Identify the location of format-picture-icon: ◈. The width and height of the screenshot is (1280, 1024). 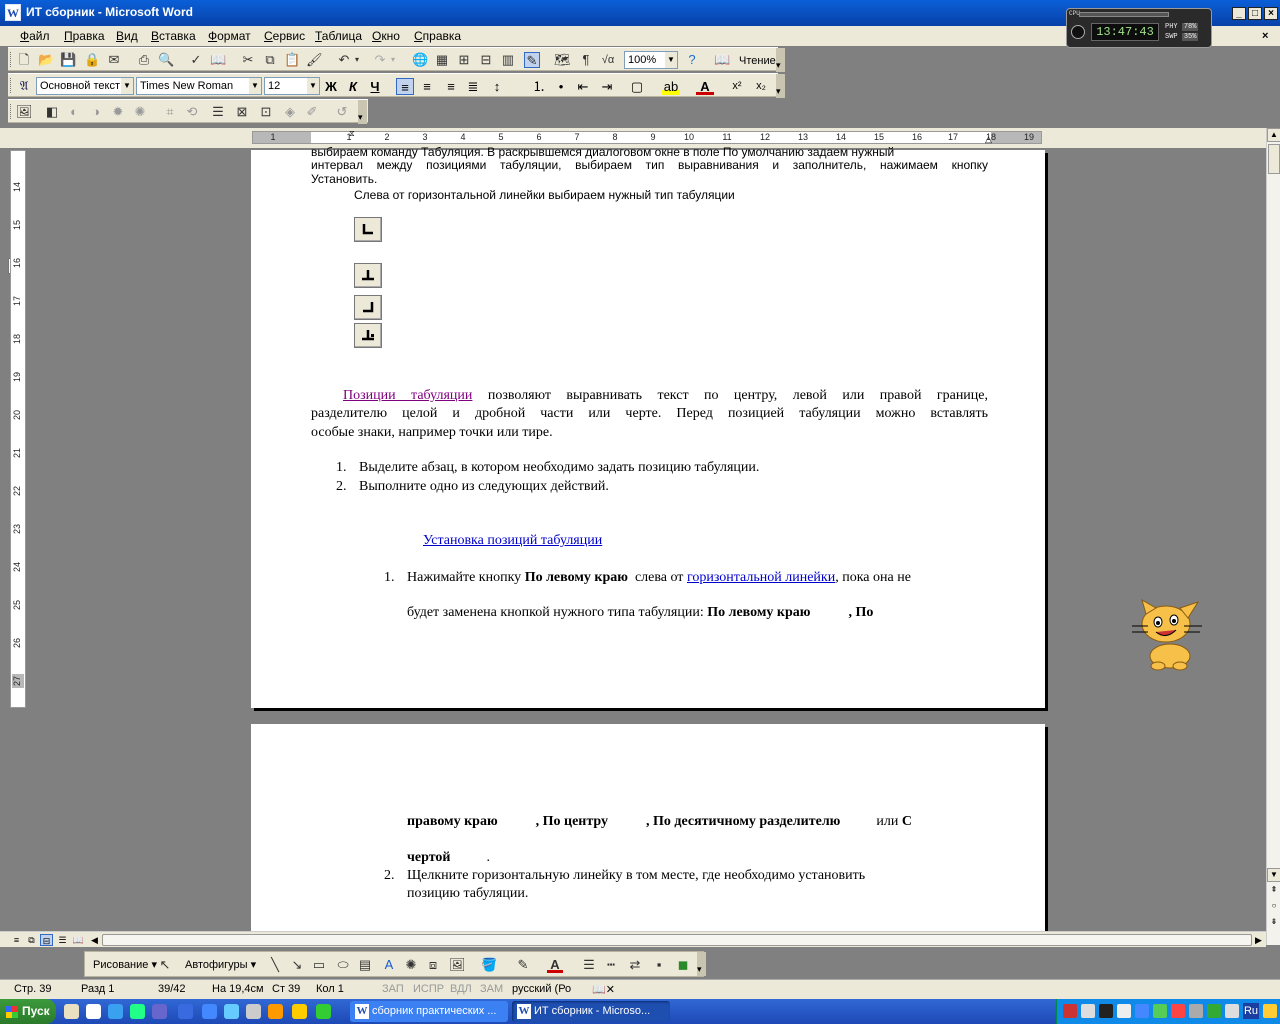
(290, 112).